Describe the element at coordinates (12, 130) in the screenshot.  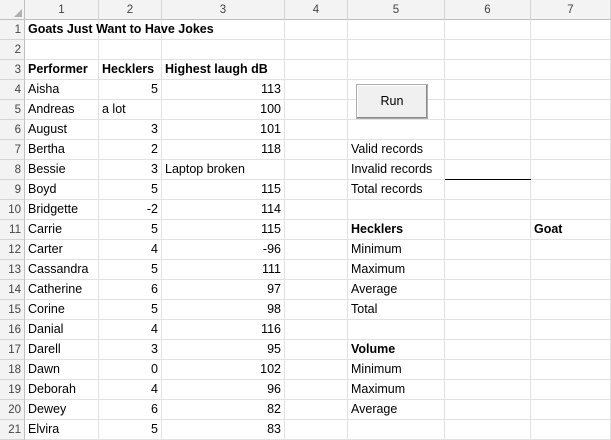
I see `row-header-6: 6` at that location.